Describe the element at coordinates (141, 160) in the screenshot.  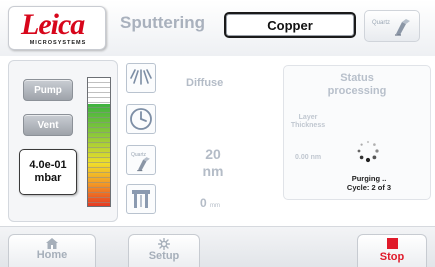
I see `thickness-button: Quartz` at that location.